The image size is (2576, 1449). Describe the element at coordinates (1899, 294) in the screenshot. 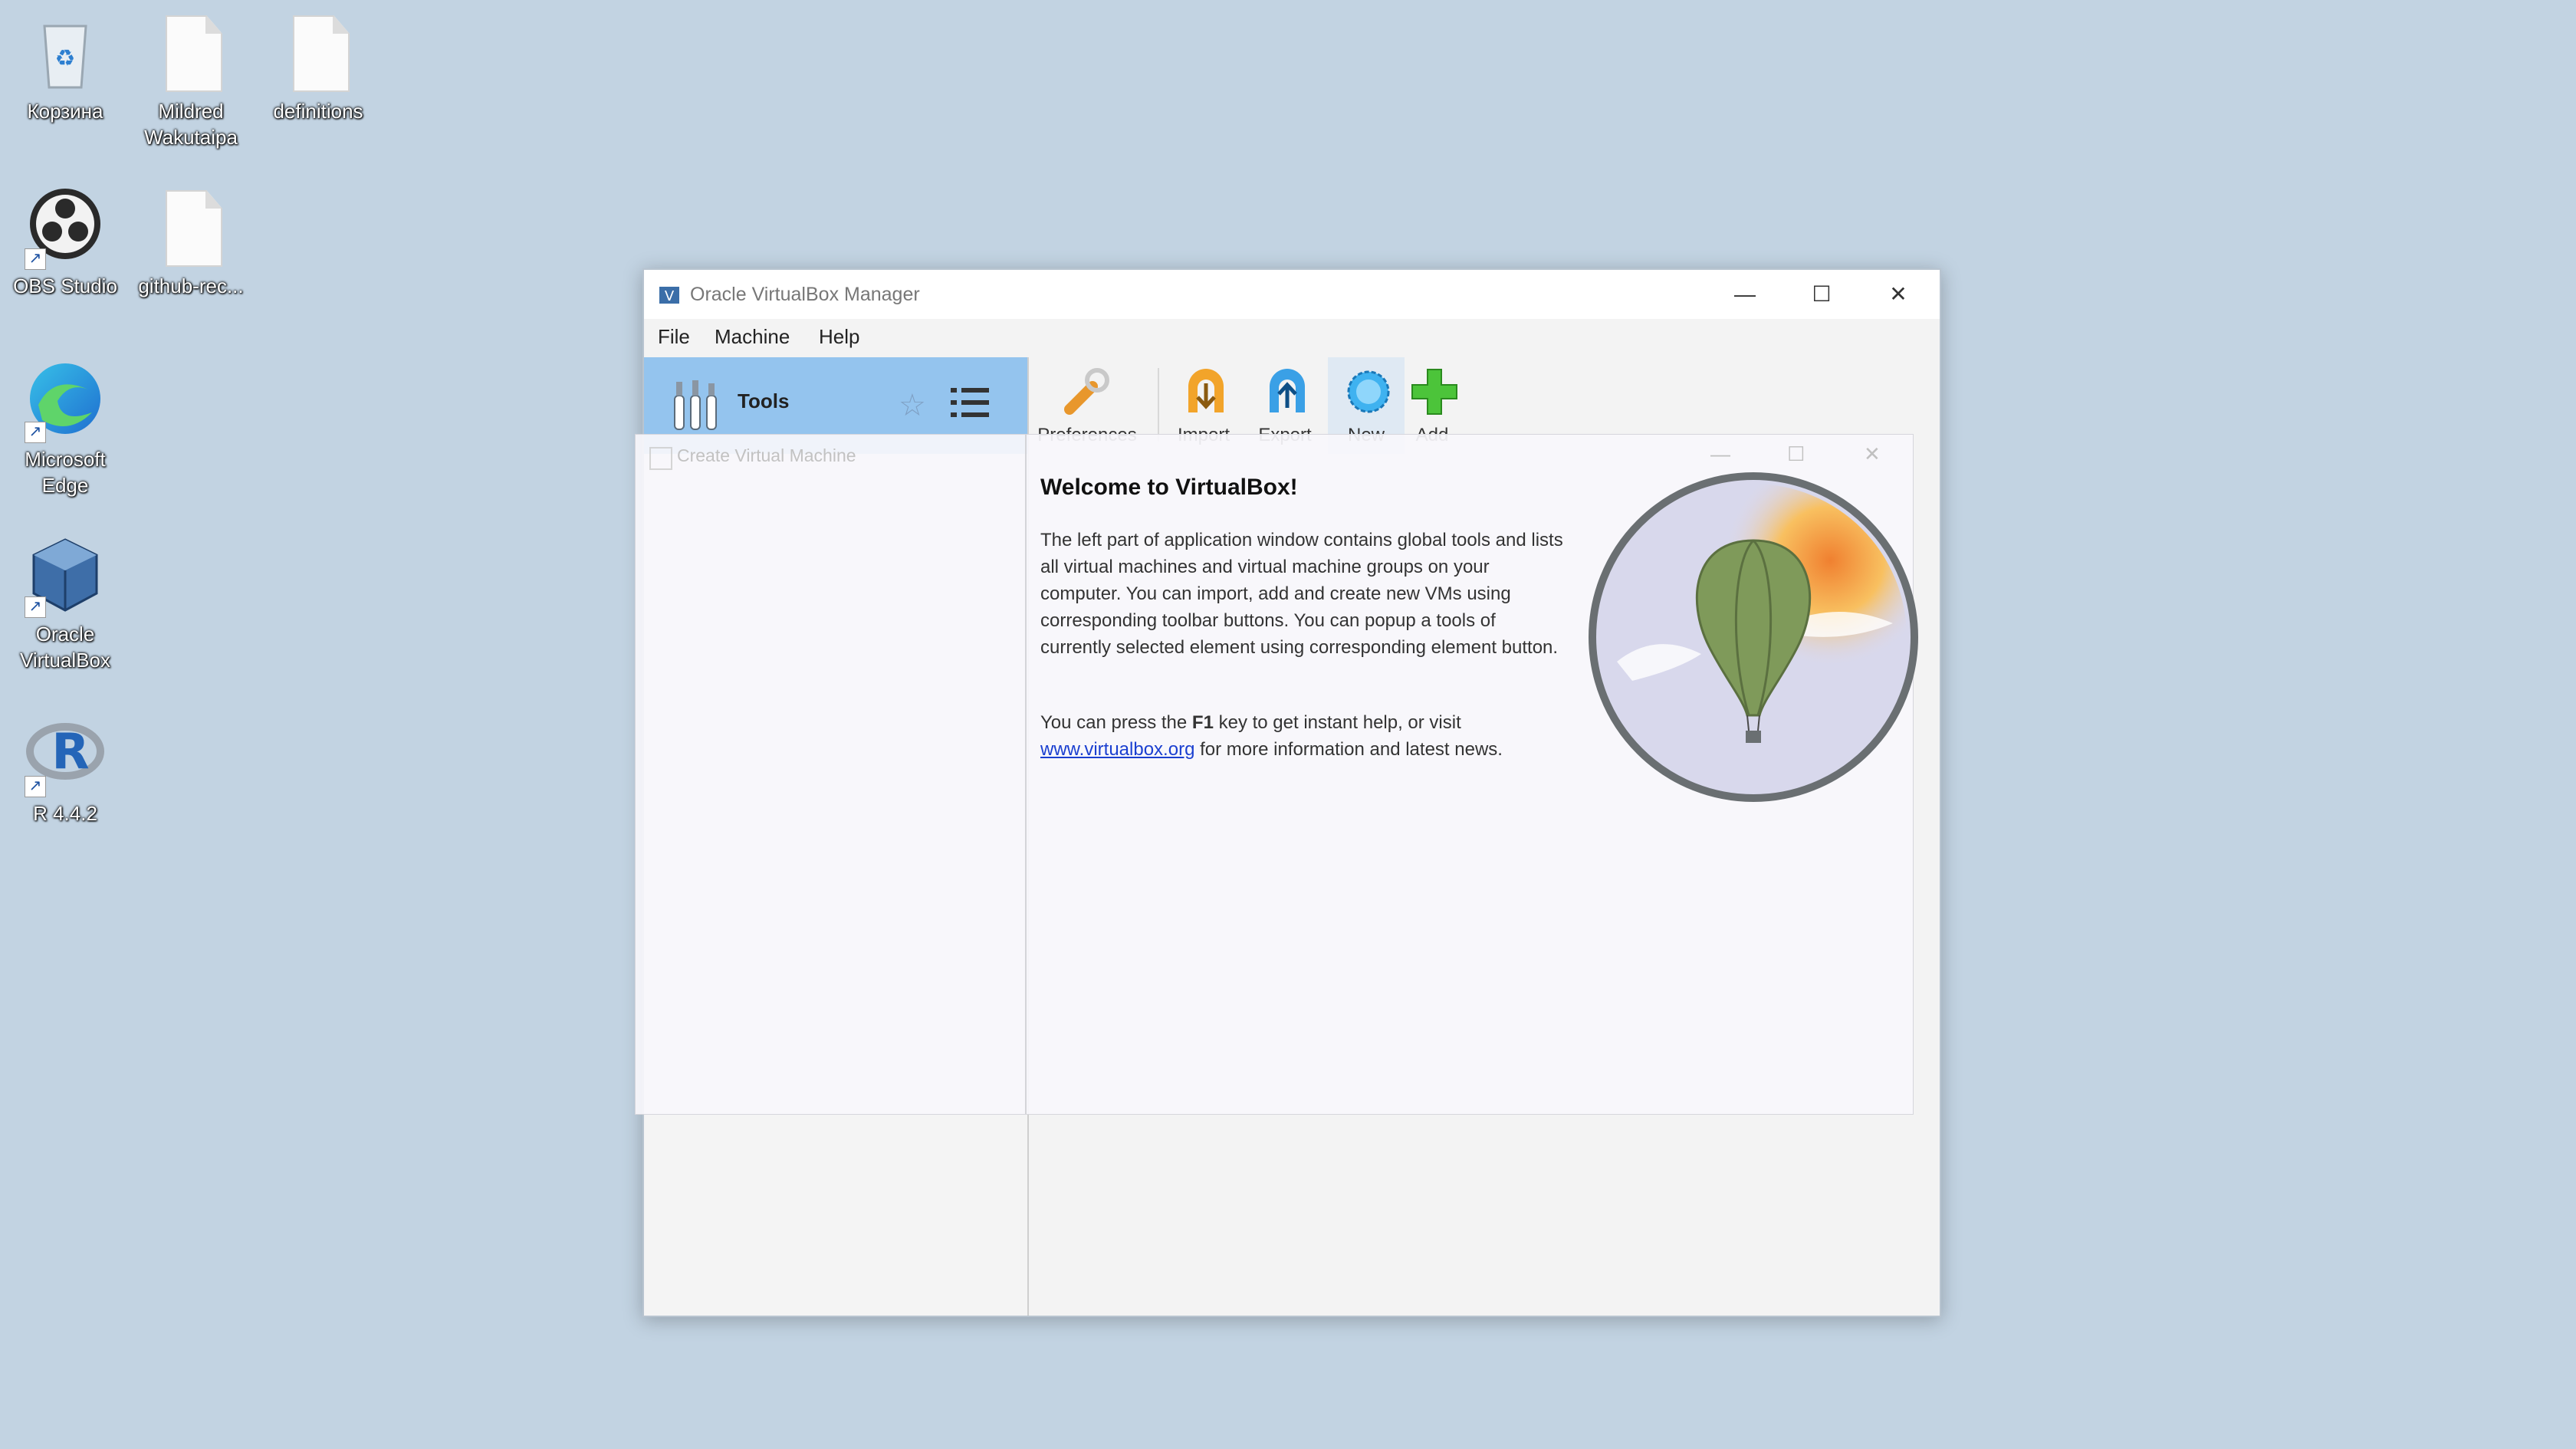

I see `close-button: ✕` at that location.